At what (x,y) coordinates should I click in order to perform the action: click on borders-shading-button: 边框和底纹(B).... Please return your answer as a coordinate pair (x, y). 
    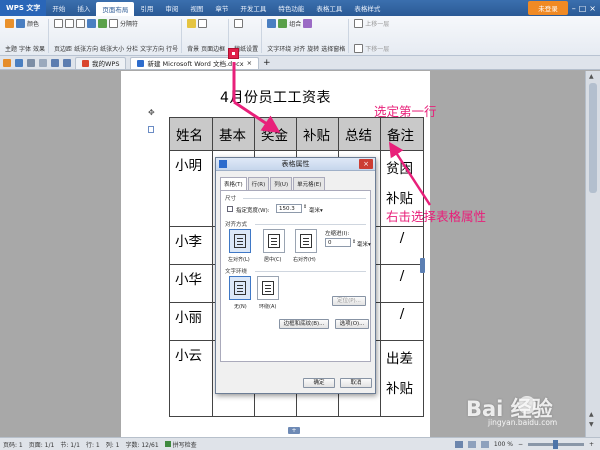
    Looking at the image, I should click on (304, 324).